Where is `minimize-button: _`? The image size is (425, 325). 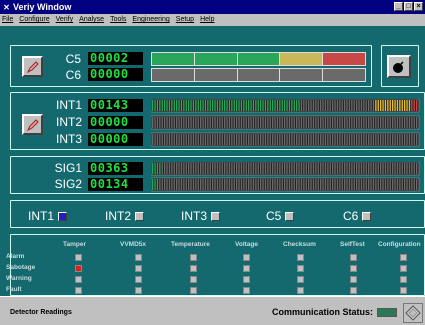
minimize-button: _ is located at coordinates (398, 6).